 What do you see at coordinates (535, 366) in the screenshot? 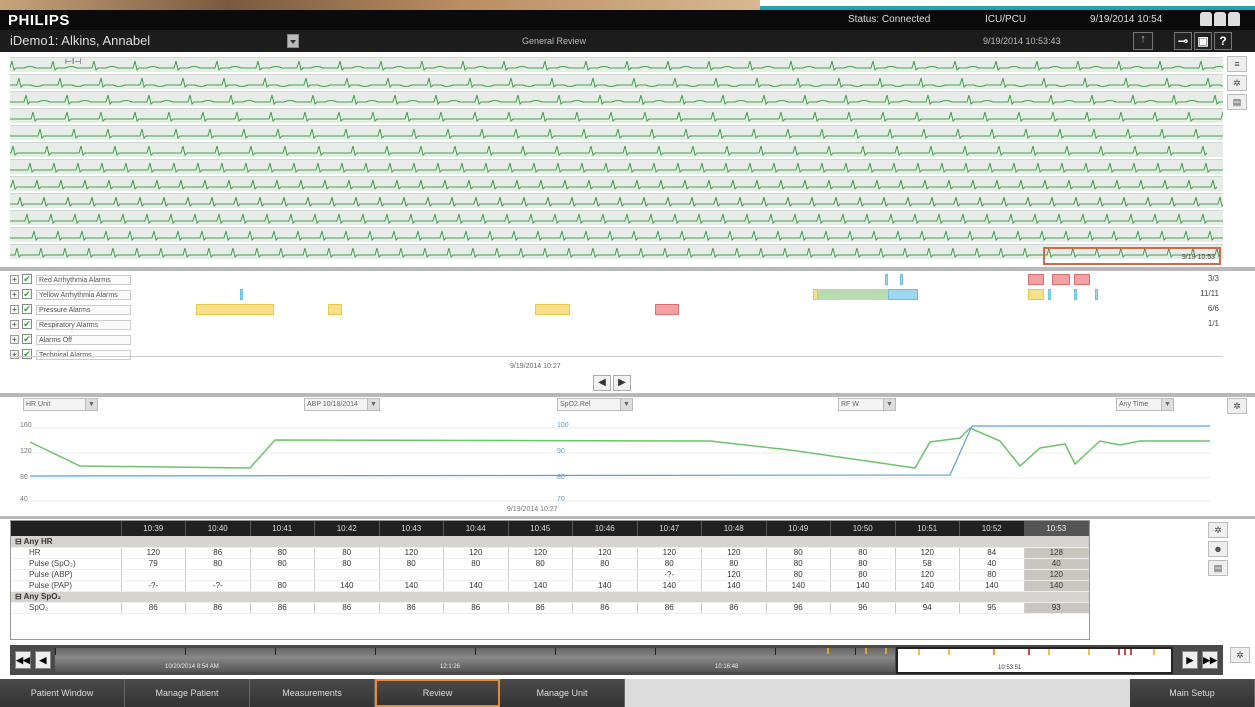
I see `alarm-time-marker: 9/19/2014 10:27` at bounding box center [535, 366].